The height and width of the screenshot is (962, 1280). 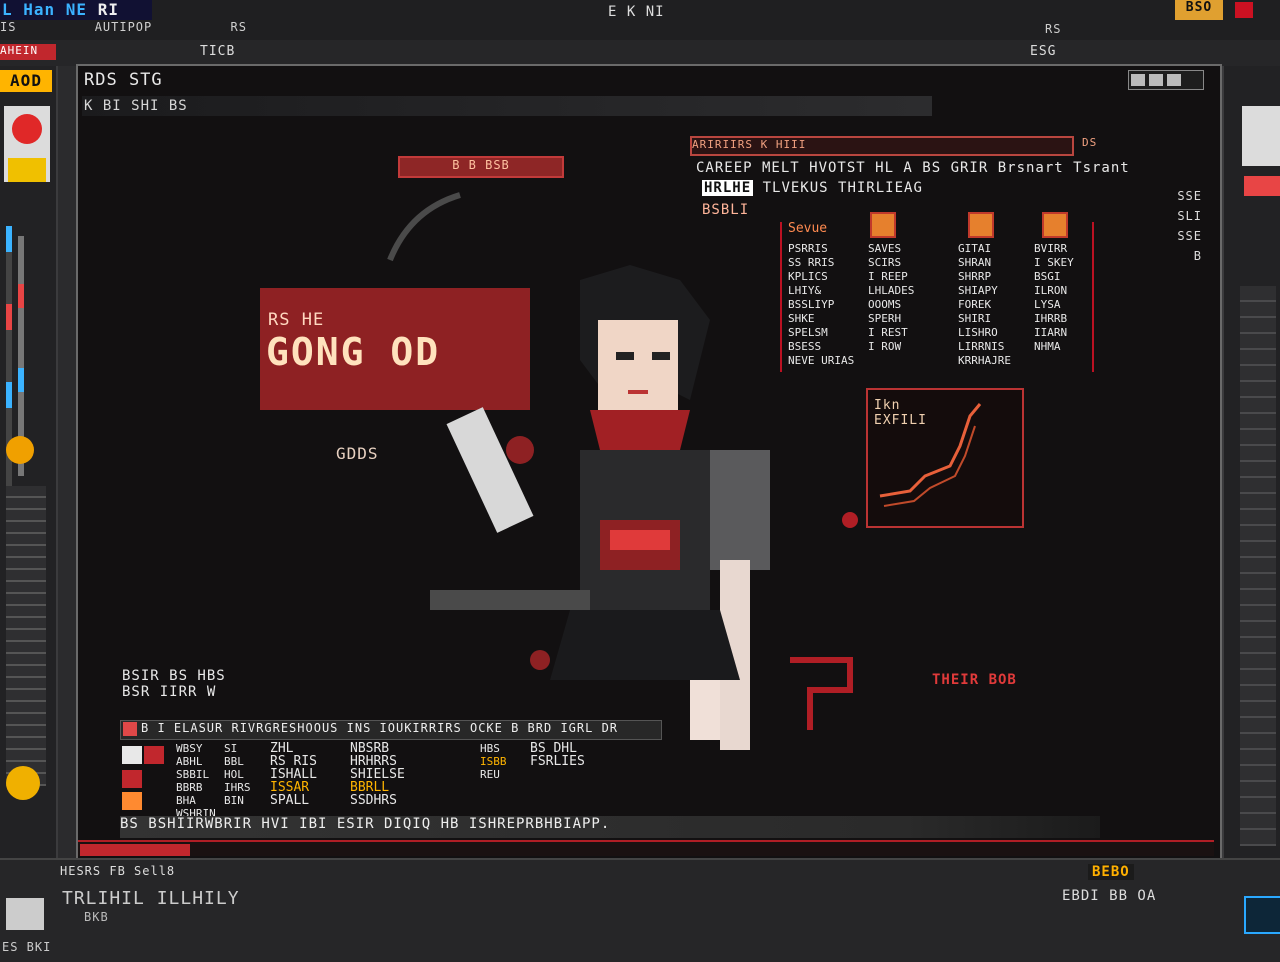 I want to click on stat-cell: SAVES, so click(x=885, y=248).